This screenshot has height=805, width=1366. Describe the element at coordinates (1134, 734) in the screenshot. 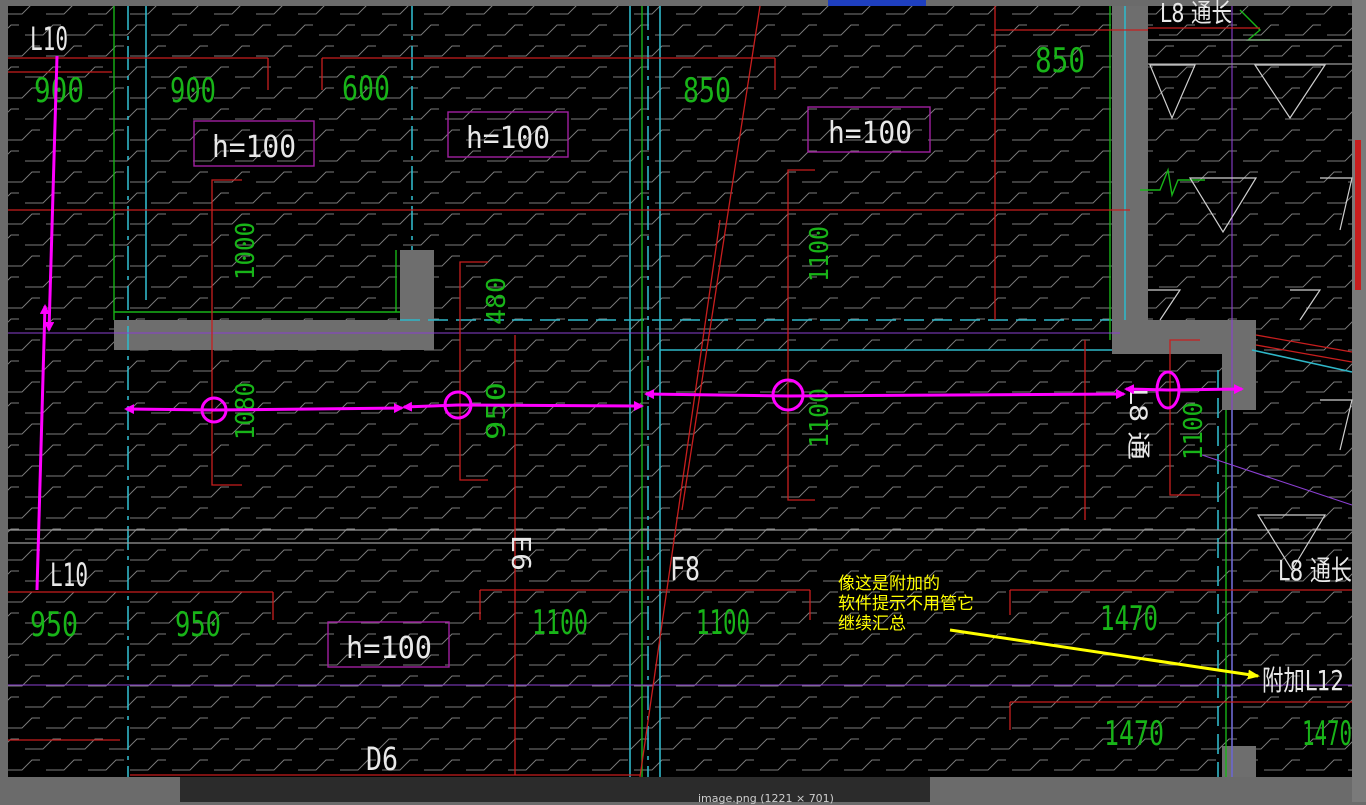

I see `dim-1470-b: 1470` at that location.